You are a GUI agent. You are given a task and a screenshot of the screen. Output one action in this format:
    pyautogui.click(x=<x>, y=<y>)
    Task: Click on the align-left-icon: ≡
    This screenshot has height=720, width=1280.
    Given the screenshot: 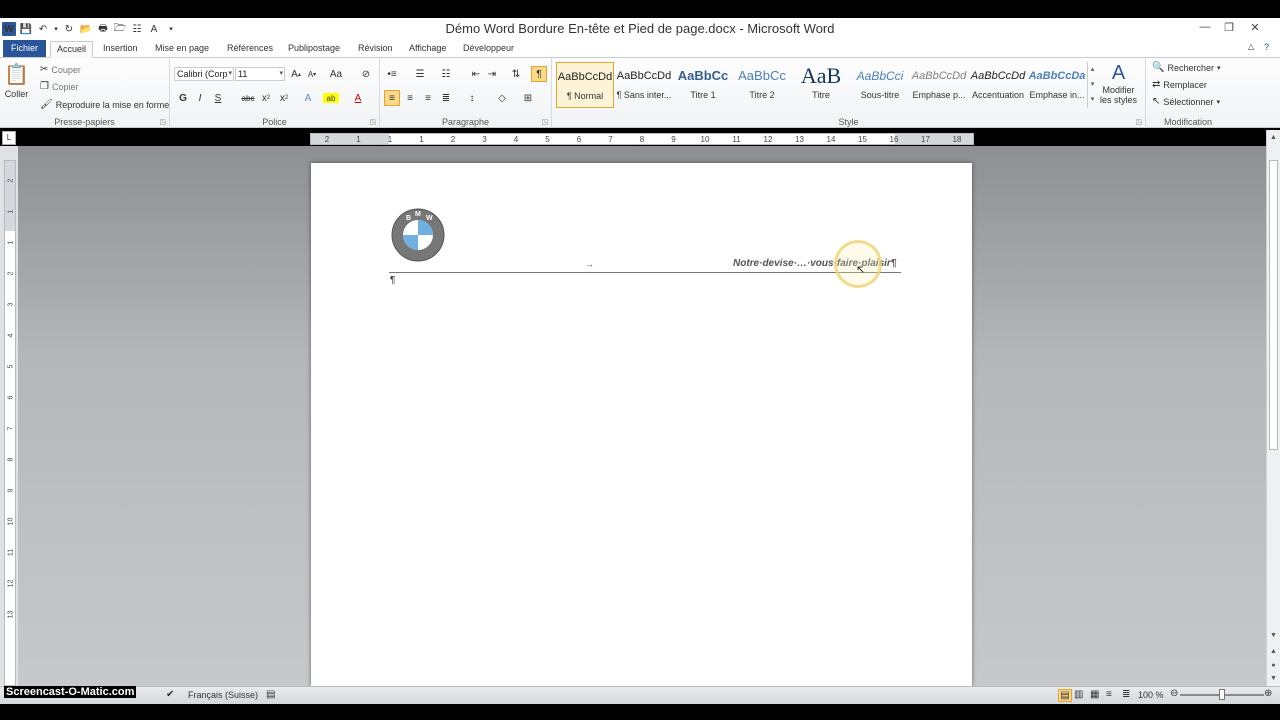 What is the action you would take?
    pyautogui.click(x=392, y=98)
    